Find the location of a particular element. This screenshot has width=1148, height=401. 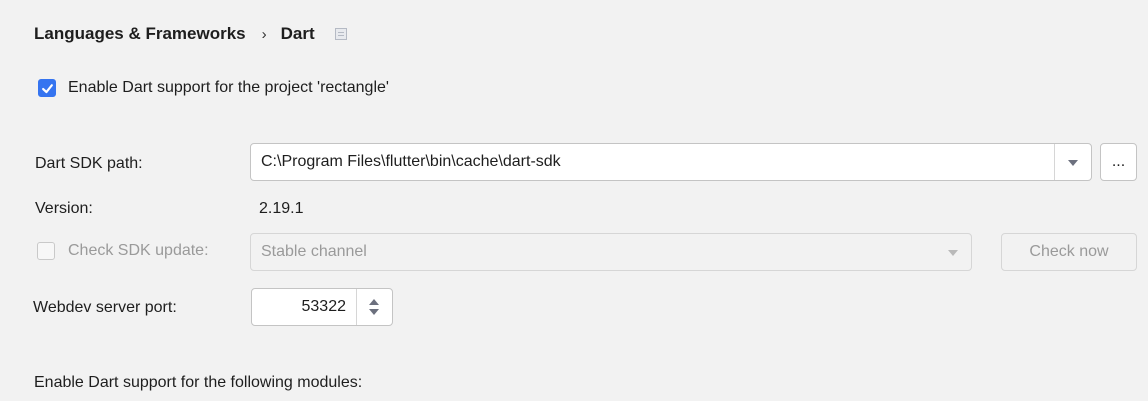

spinner-down-icon is located at coordinates (374, 312).